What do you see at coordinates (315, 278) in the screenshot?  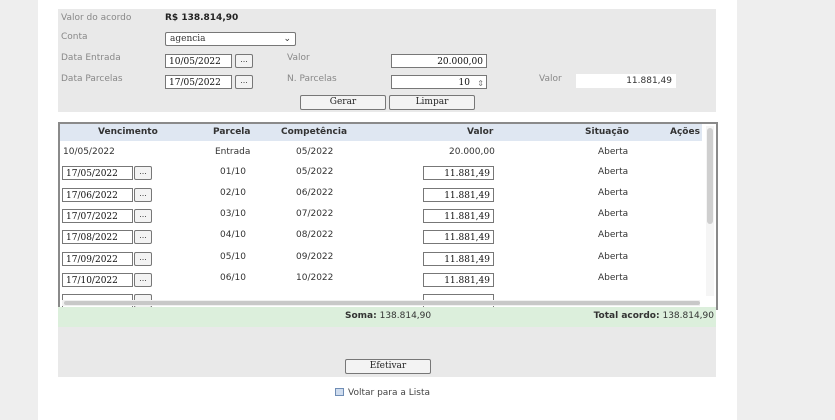 I see `cell-competencia: 10/2022` at bounding box center [315, 278].